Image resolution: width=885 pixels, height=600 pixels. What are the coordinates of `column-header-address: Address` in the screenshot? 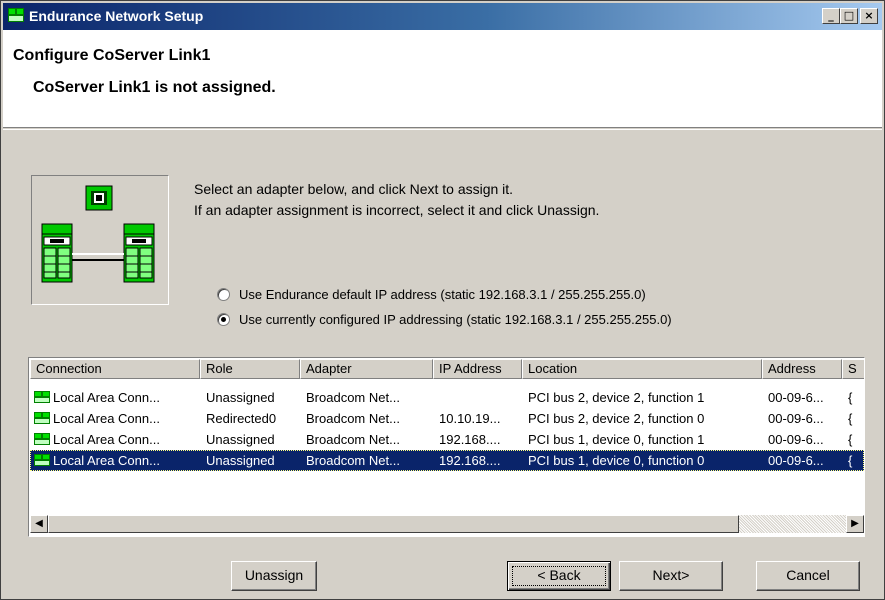 It's located at (802, 369).